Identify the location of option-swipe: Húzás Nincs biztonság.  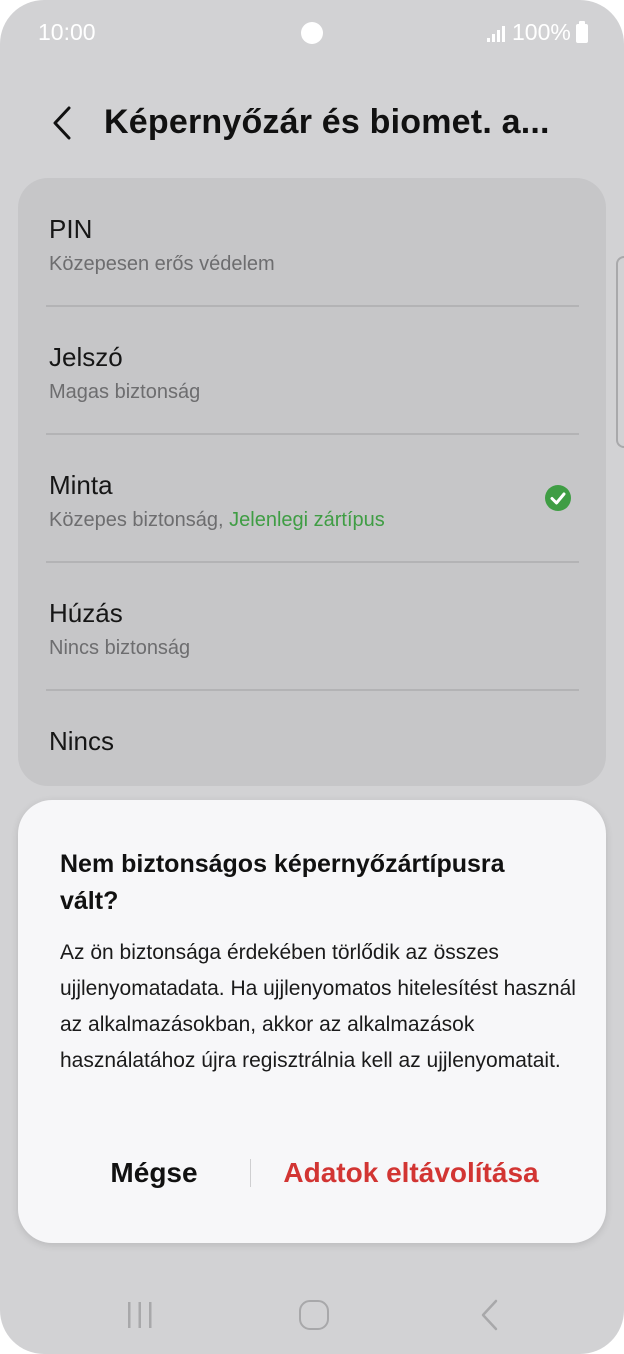
(312, 626).